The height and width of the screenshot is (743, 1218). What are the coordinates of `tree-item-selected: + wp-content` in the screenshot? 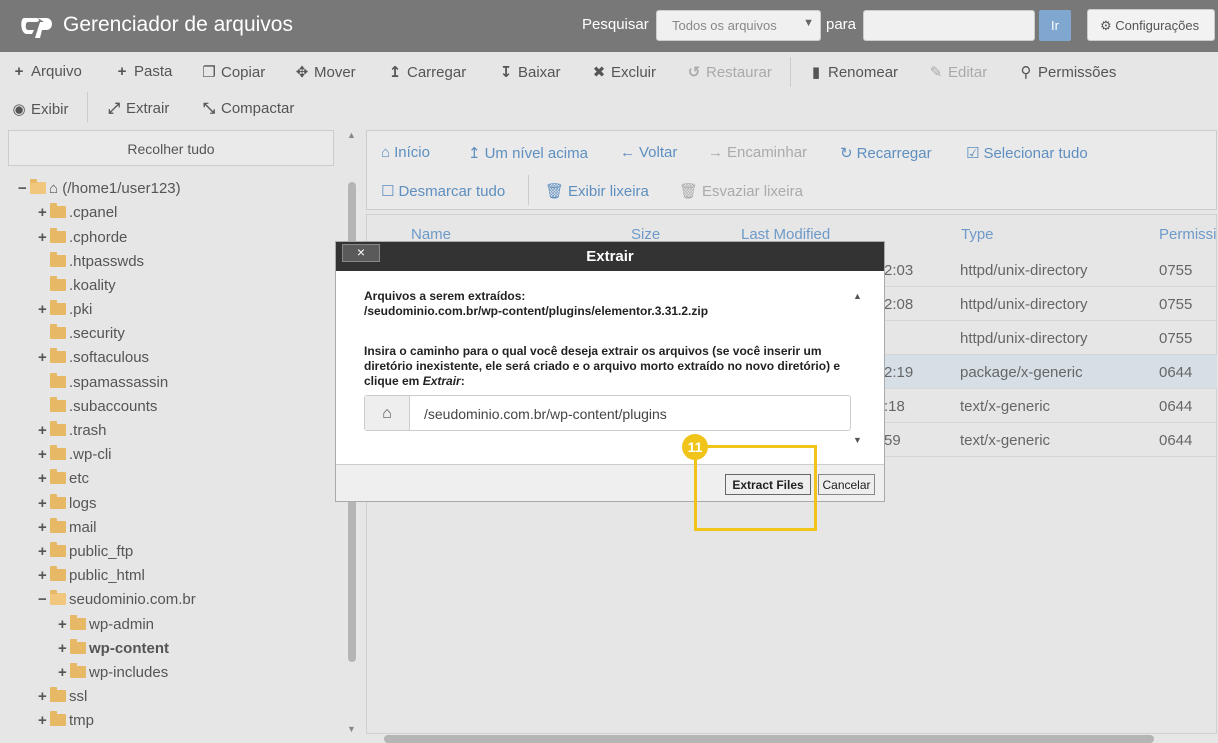 It's located at (113, 650).